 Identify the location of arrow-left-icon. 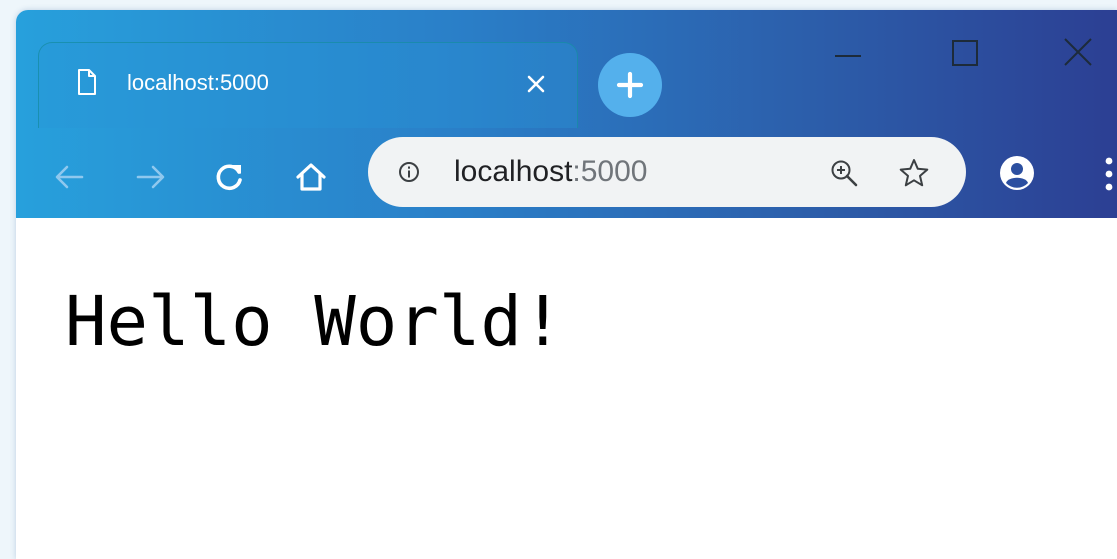
(69, 177).